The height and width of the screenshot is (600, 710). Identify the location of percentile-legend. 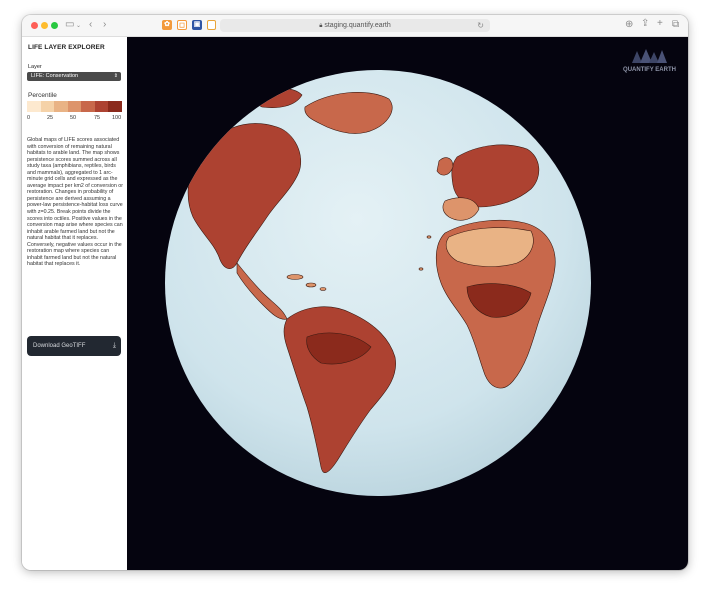
(75, 106).